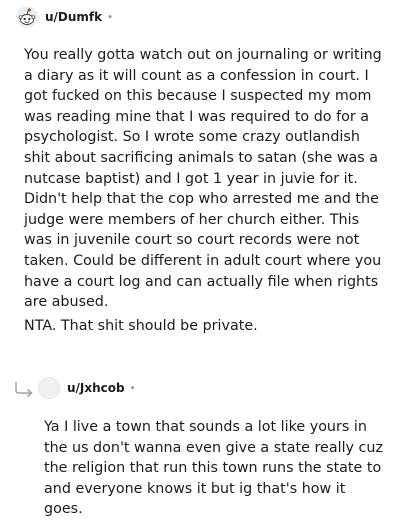 This screenshot has width=400, height=525. Describe the element at coordinates (24, 389) in the screenshot. I see `reply-arrow-icon` at that location.